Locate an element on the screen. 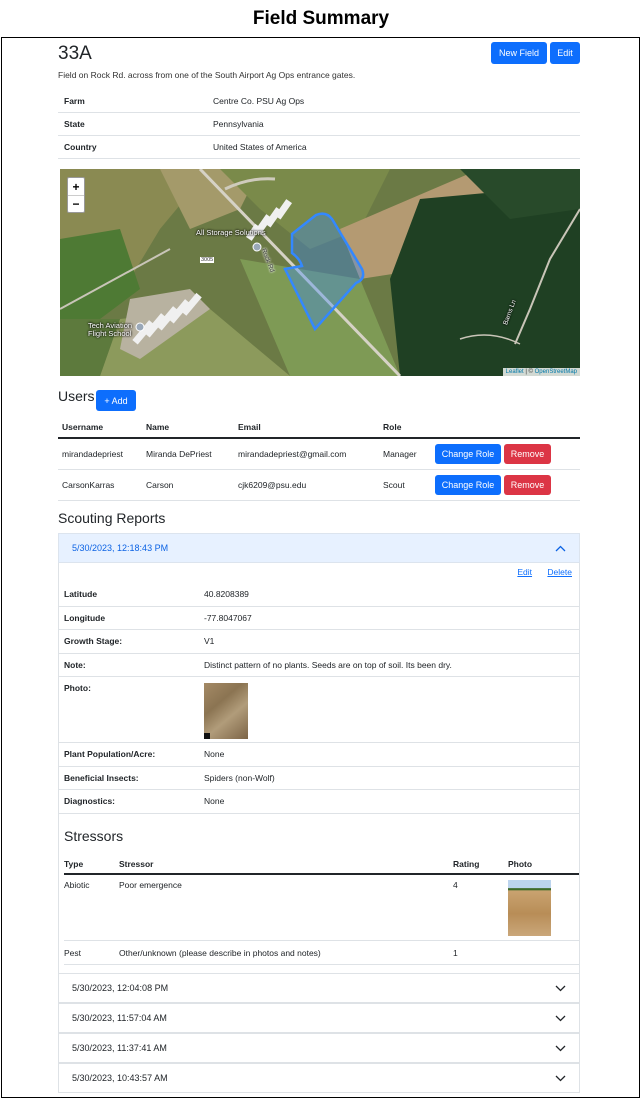 This screenshot has width=642, height=1100. detail-value: None is located at coordinates (214, 801).